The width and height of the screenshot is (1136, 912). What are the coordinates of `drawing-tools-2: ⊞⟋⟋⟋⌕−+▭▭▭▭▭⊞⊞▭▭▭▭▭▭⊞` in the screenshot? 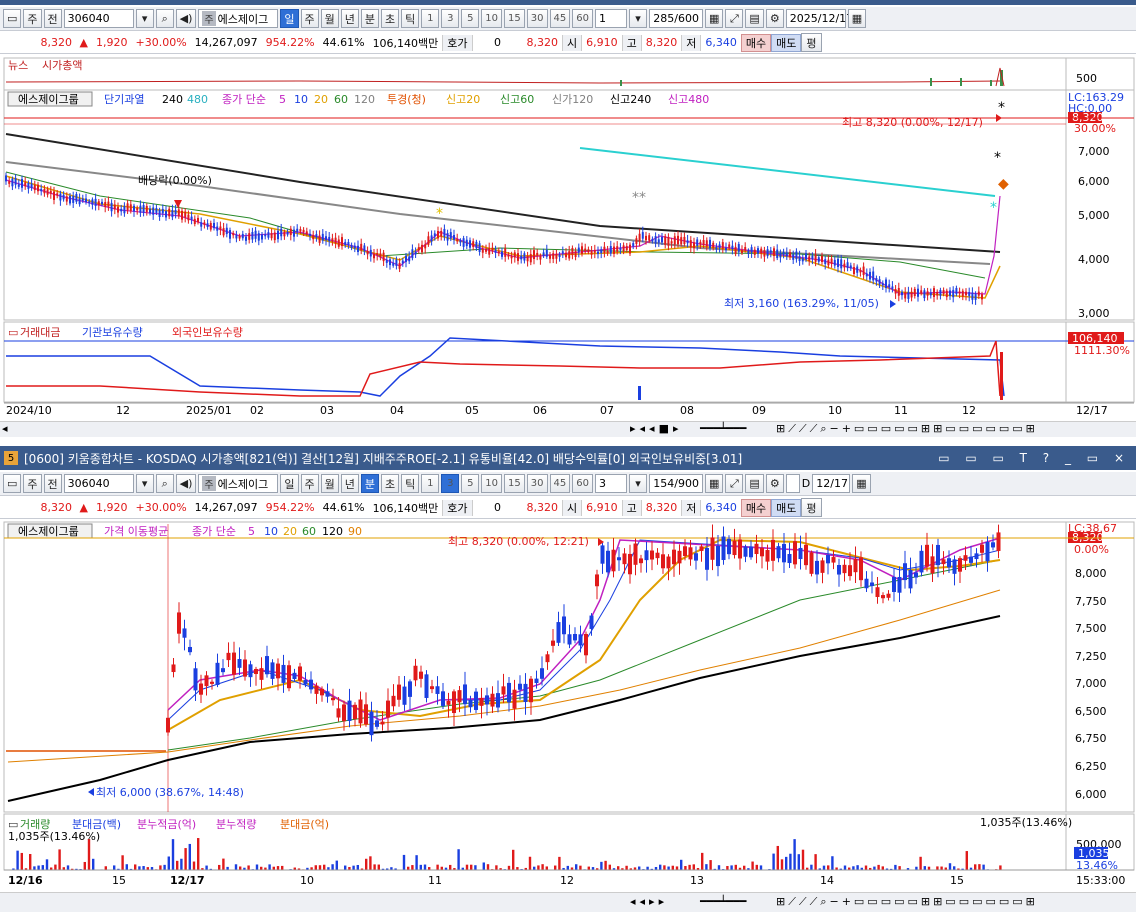 It's located at (907, 902).